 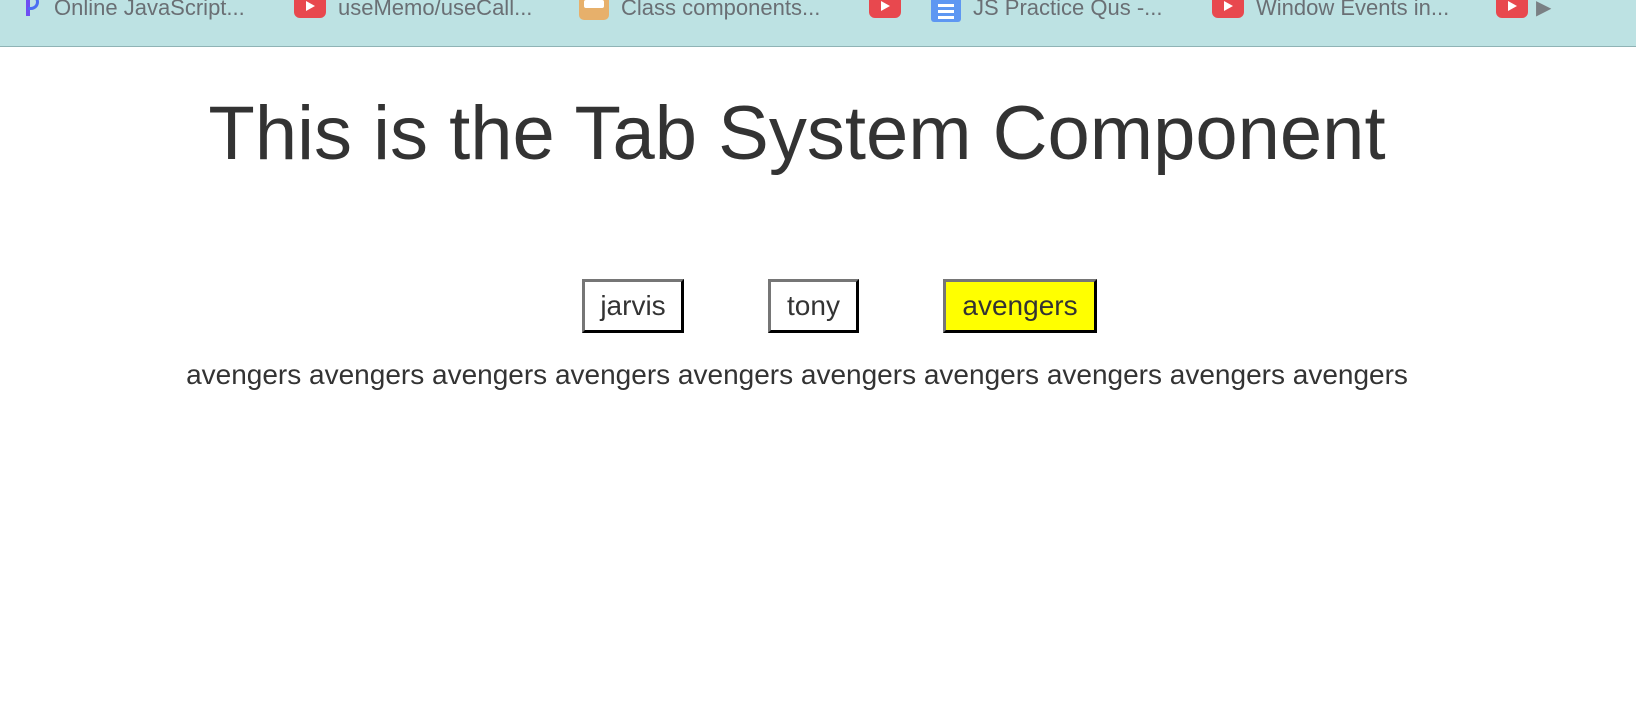 I want to click on tab-jarvis: jarvis, so click(x=633, y=306).